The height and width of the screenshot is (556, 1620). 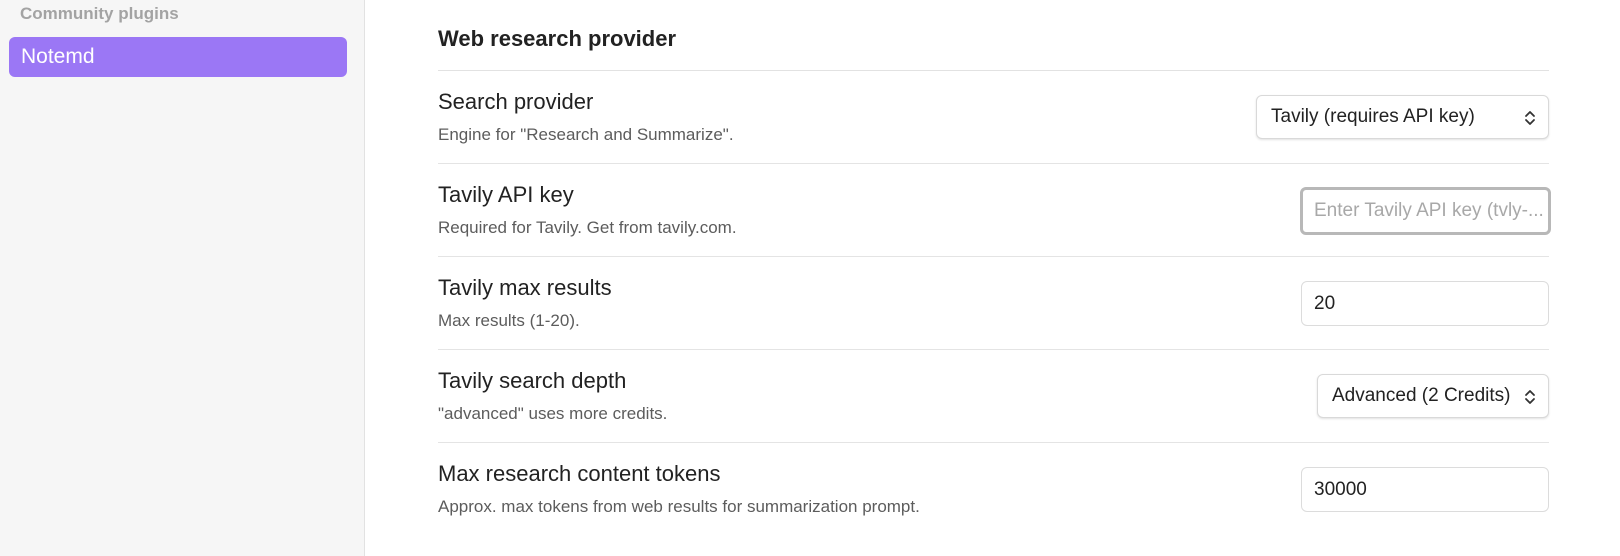 What do you see at coordinates (993, 303) in the screenshot?
I see `setting-row-tavily-max-results: Tavily max results Max results (1-20).` at bounding box center [993, 303].